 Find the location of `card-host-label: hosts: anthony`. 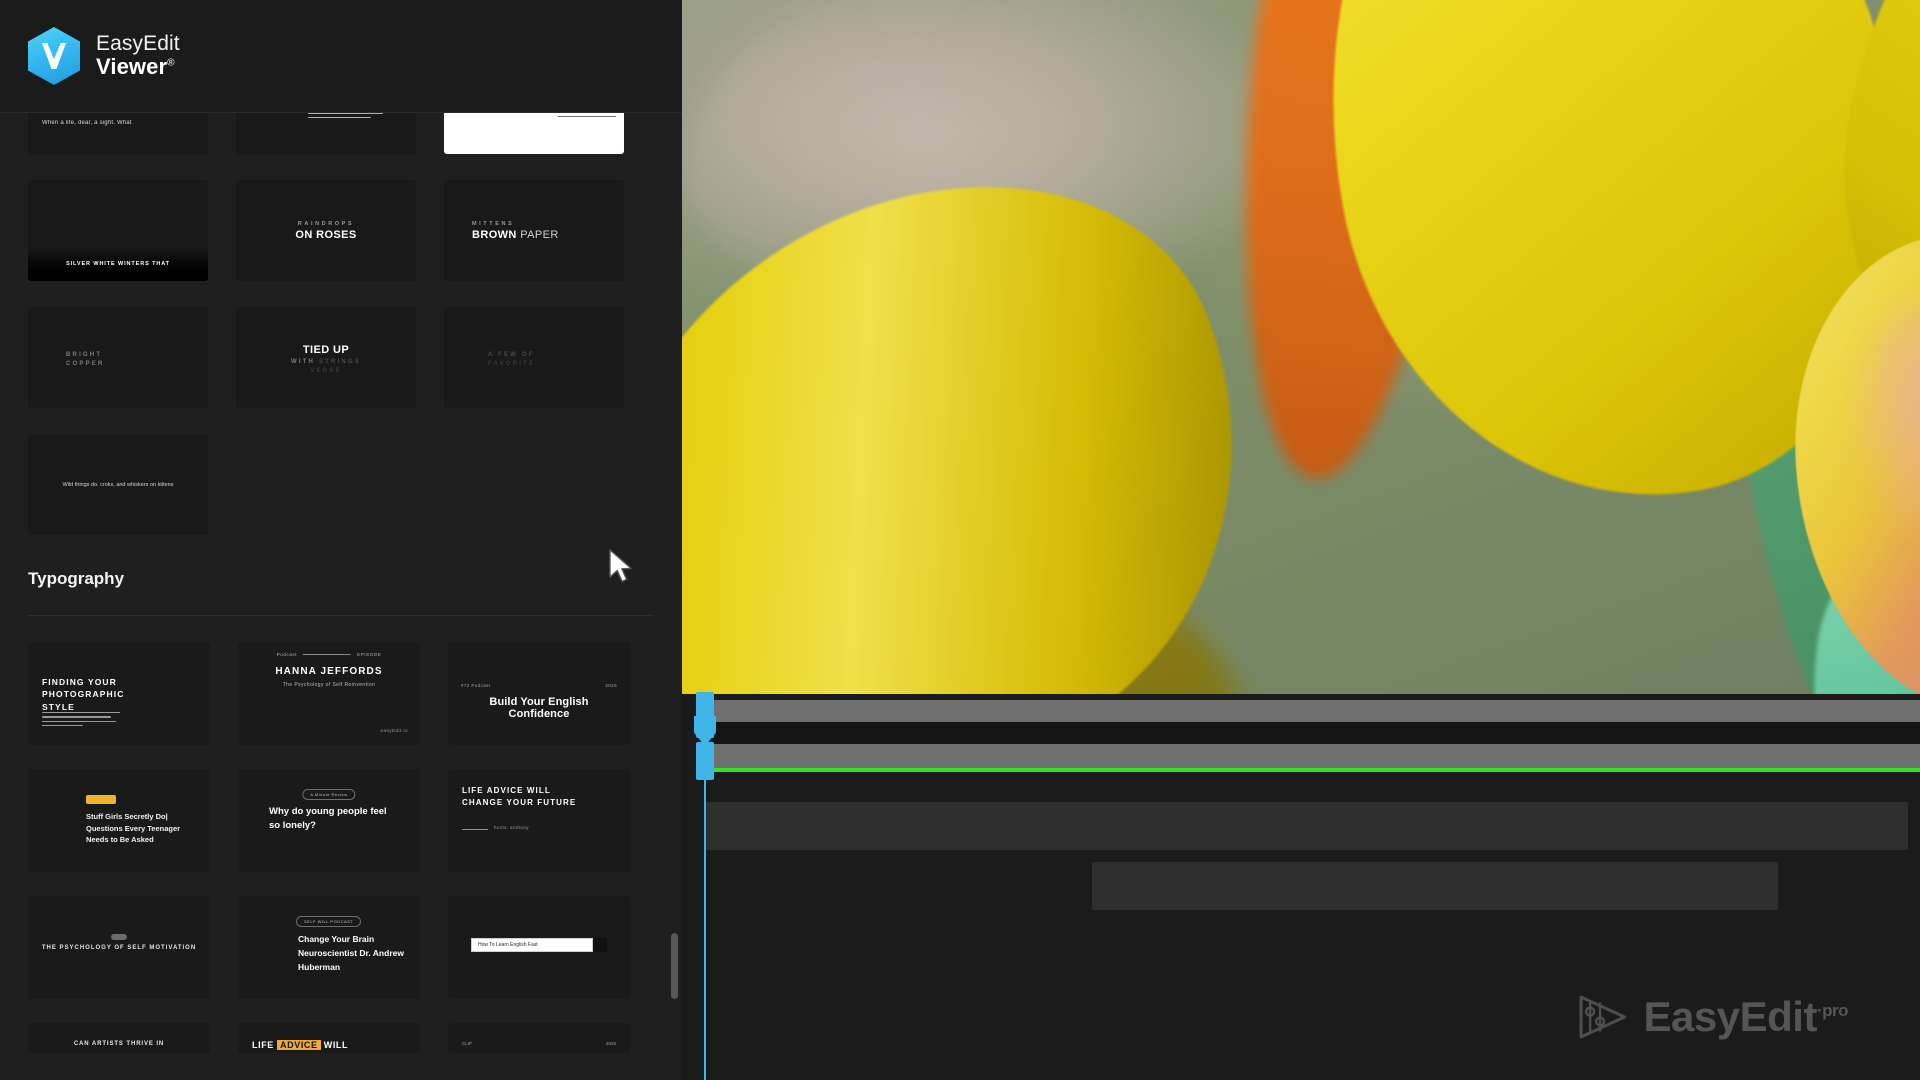

card-host-label: hosts: anthony is located at coordinates (511, 827).